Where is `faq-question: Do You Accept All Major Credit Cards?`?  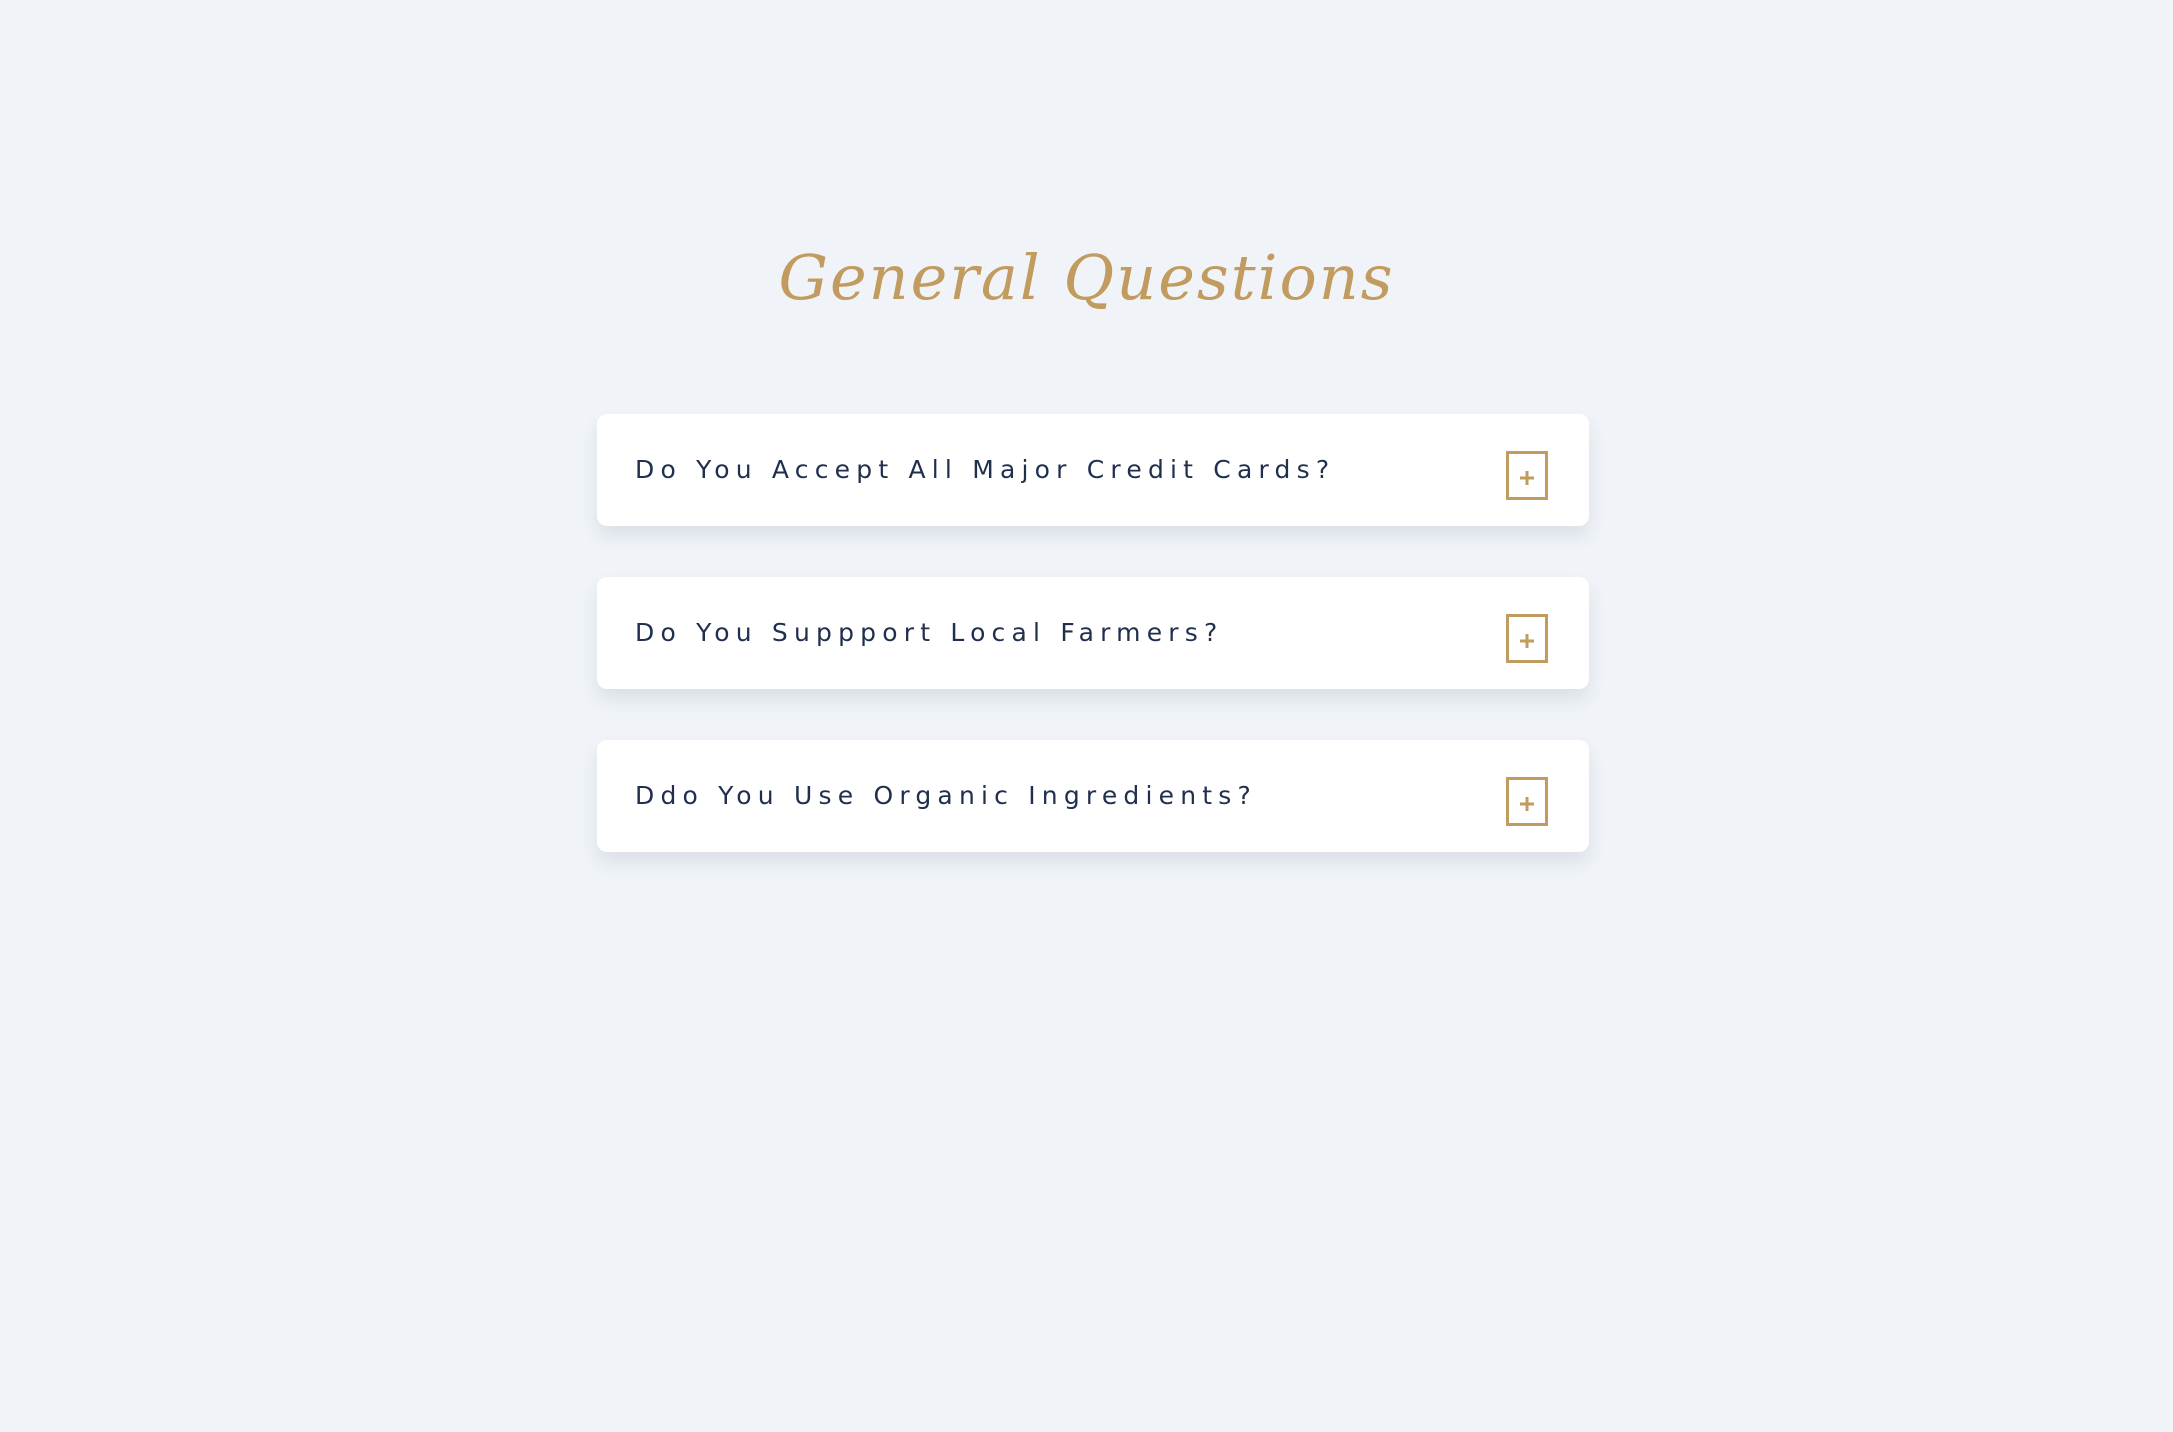 faq-question: Do You Accept All Major Credit Cards? is located at coordinates (985, 469).